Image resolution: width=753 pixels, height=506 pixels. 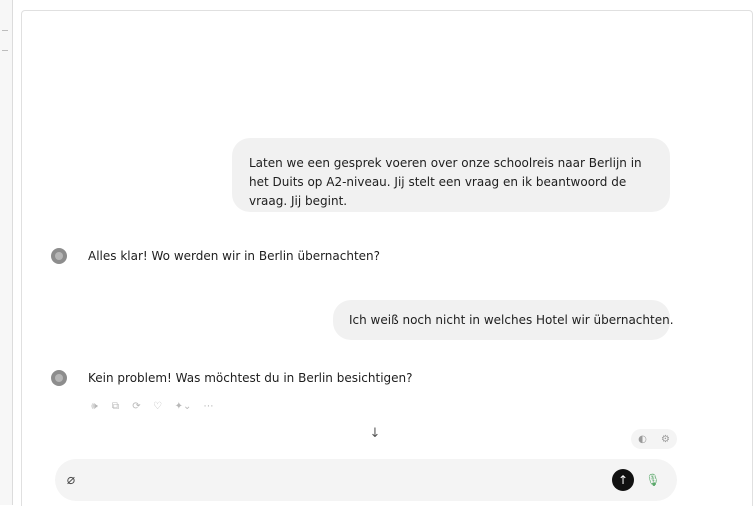 I want to click on model-switch-icon: ✦⌄, so click(x=183, y=406).